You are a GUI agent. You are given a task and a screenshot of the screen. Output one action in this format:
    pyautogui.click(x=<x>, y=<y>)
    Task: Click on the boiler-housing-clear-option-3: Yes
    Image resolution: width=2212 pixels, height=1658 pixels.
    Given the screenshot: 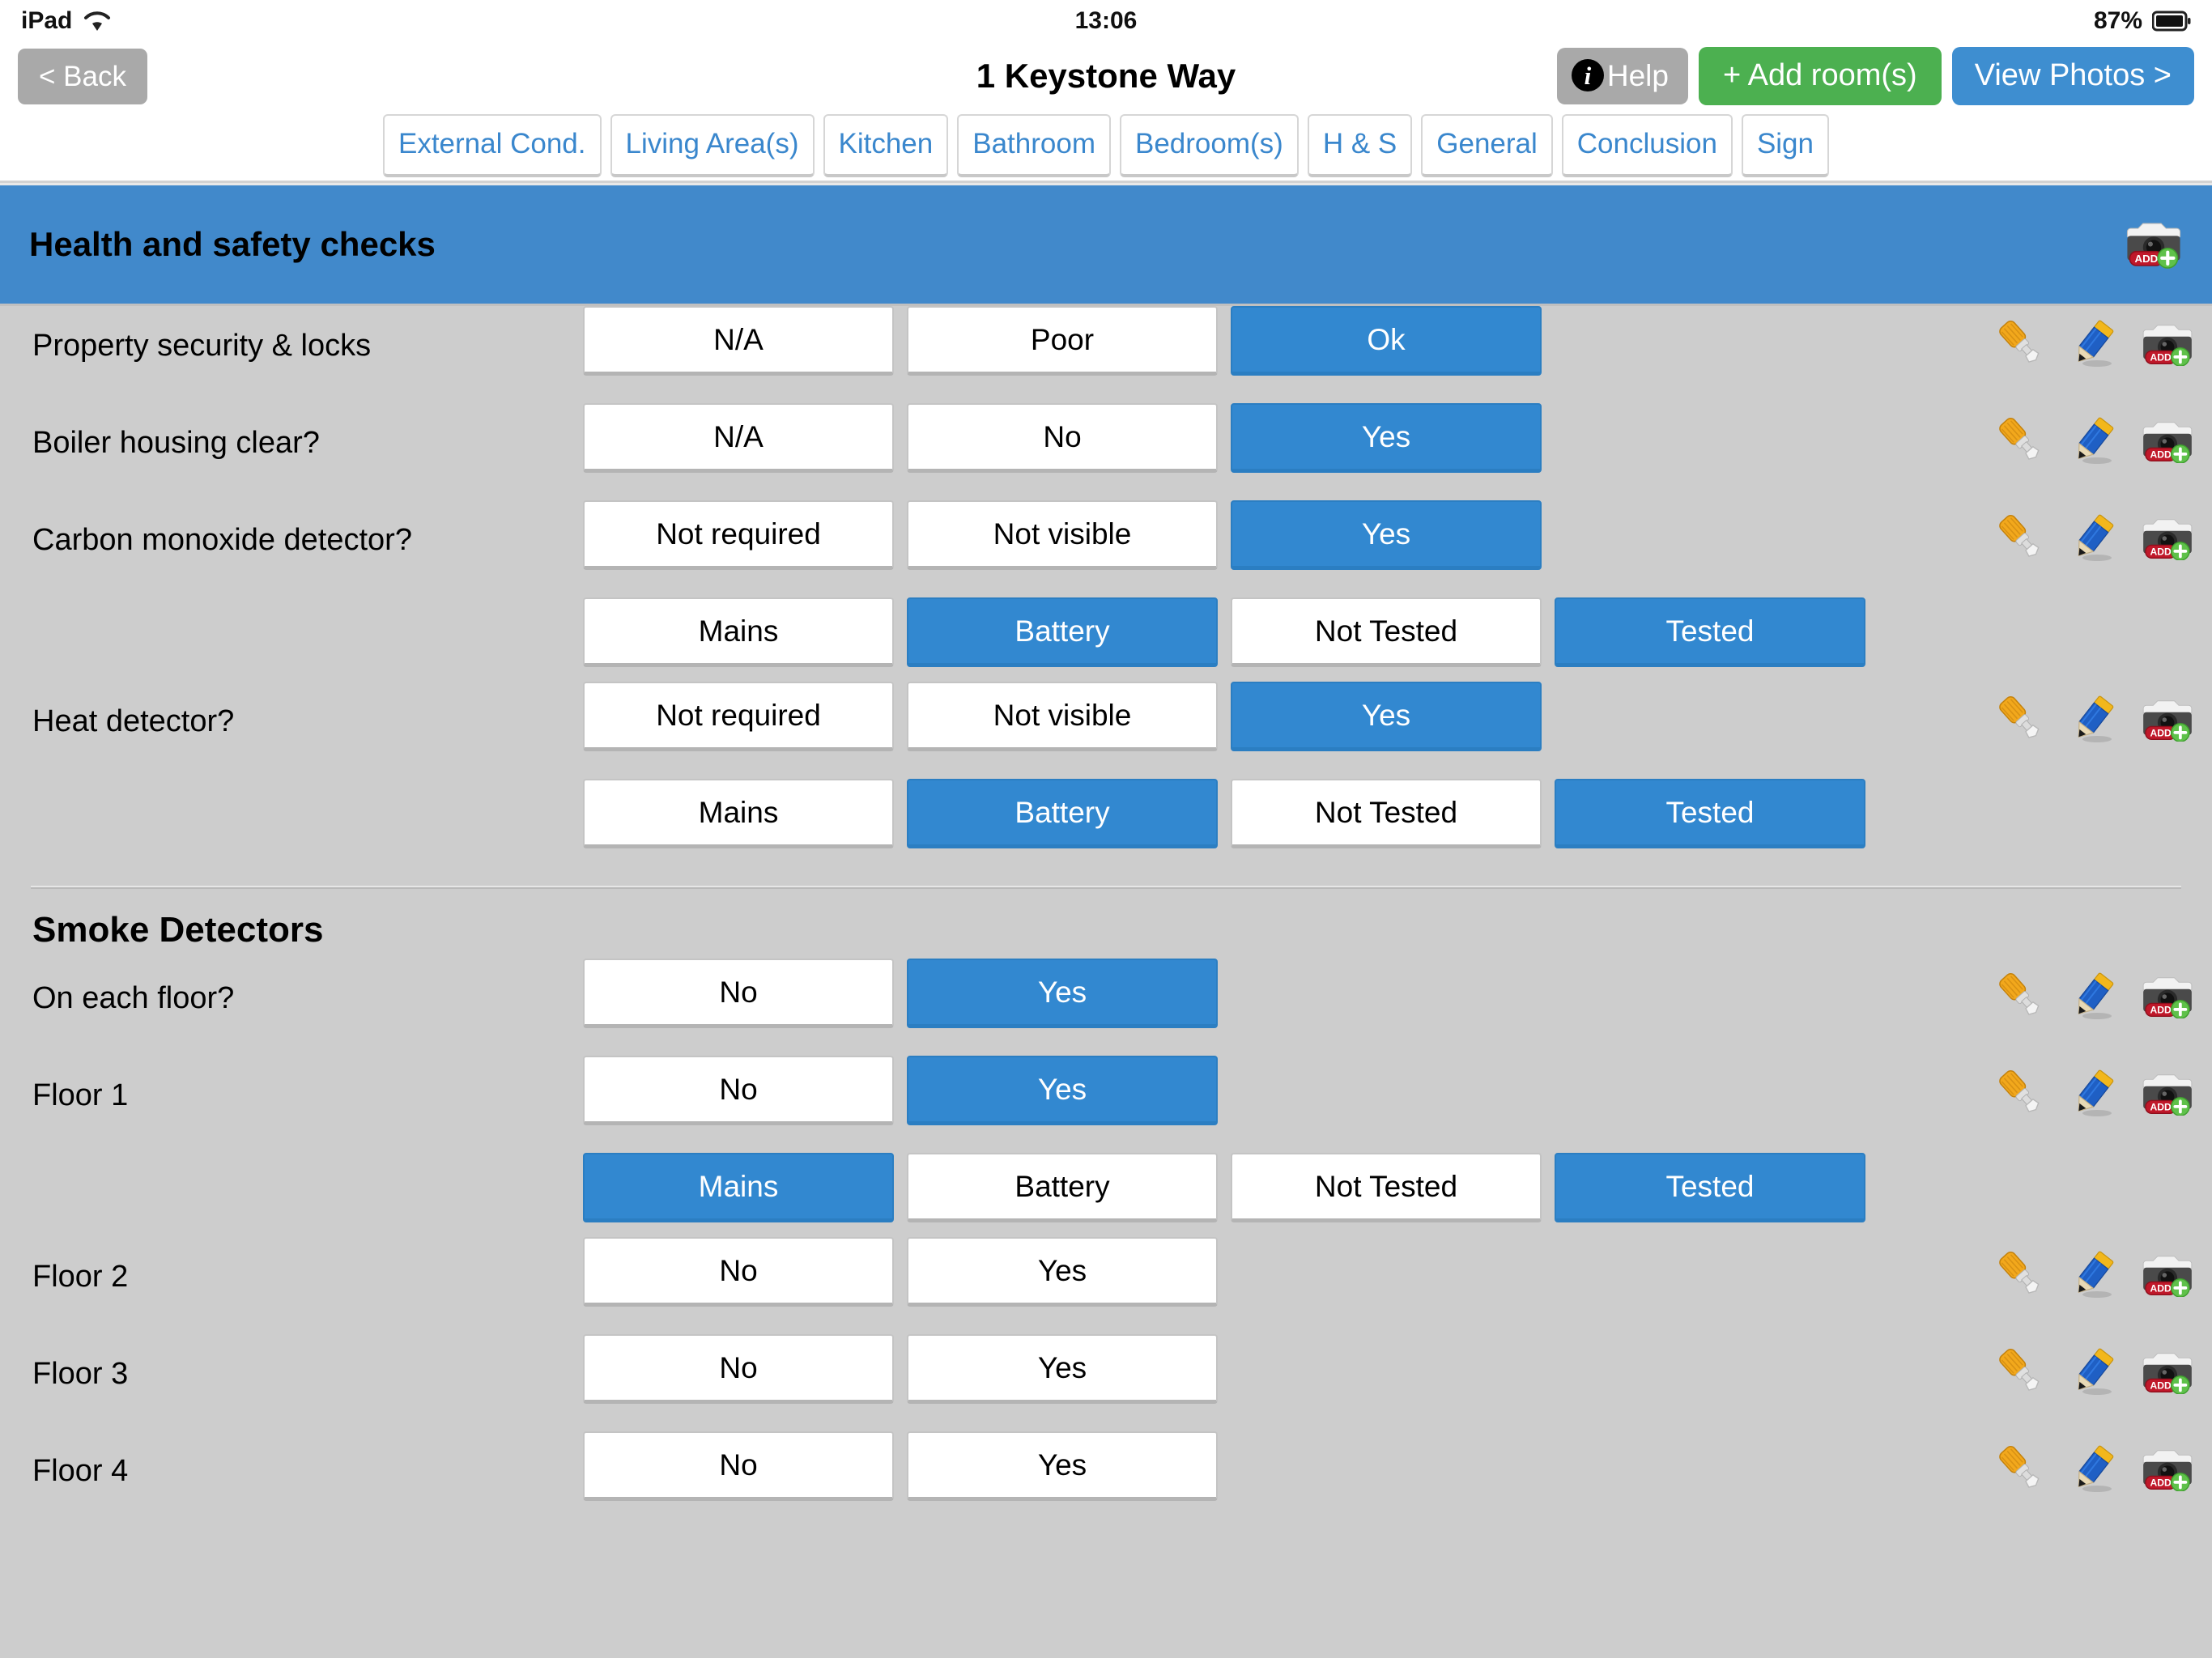 What is the action you would take?
    pyautogui.click(x=1387, y=438)
    